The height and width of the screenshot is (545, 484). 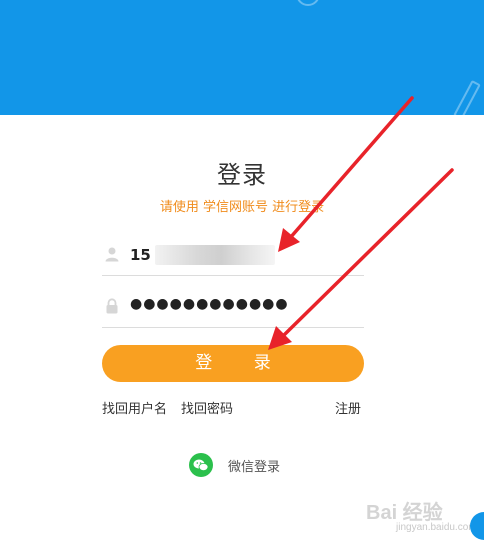 I want to click on find-username-link: 找回用户名, so click(x=134, y=407).